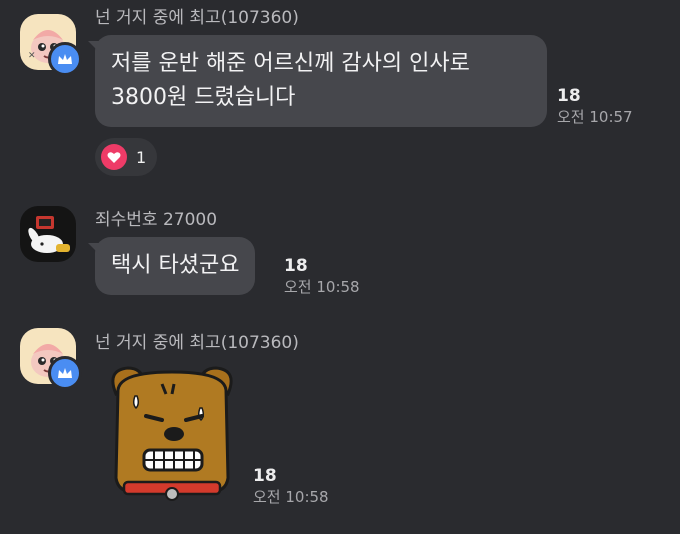 The height and width of the screenshot is (534, 680). I want to click on heart-icon, so click(114, 157).